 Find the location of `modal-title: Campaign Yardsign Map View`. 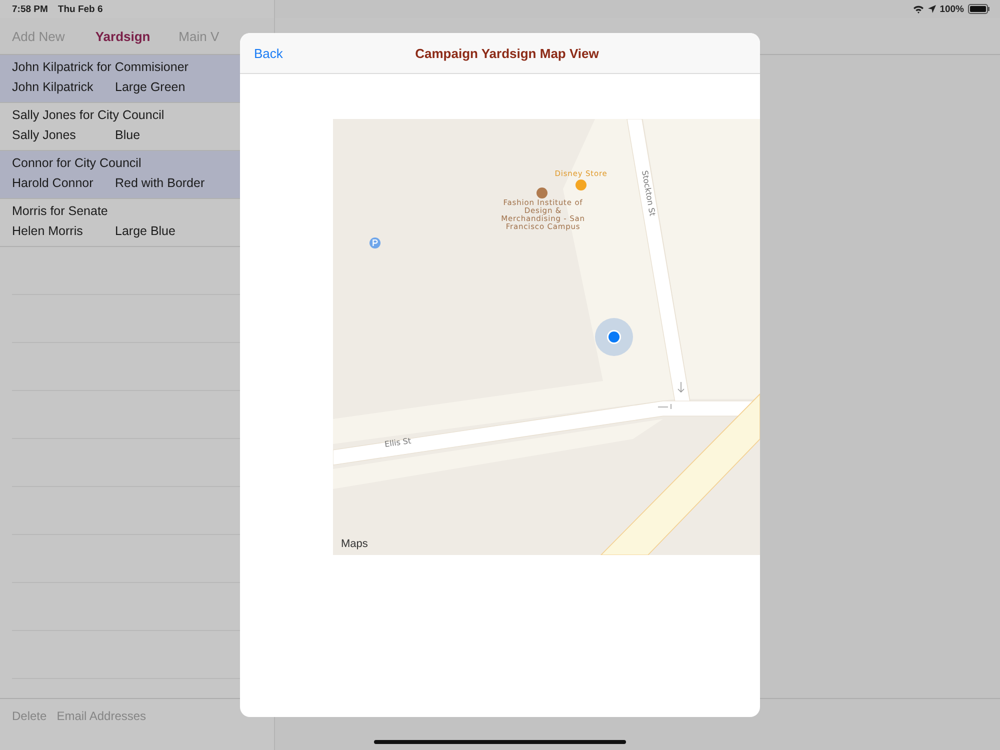

modal-title: Campaign Yardsign Map View is located at coordinates (507, 53).